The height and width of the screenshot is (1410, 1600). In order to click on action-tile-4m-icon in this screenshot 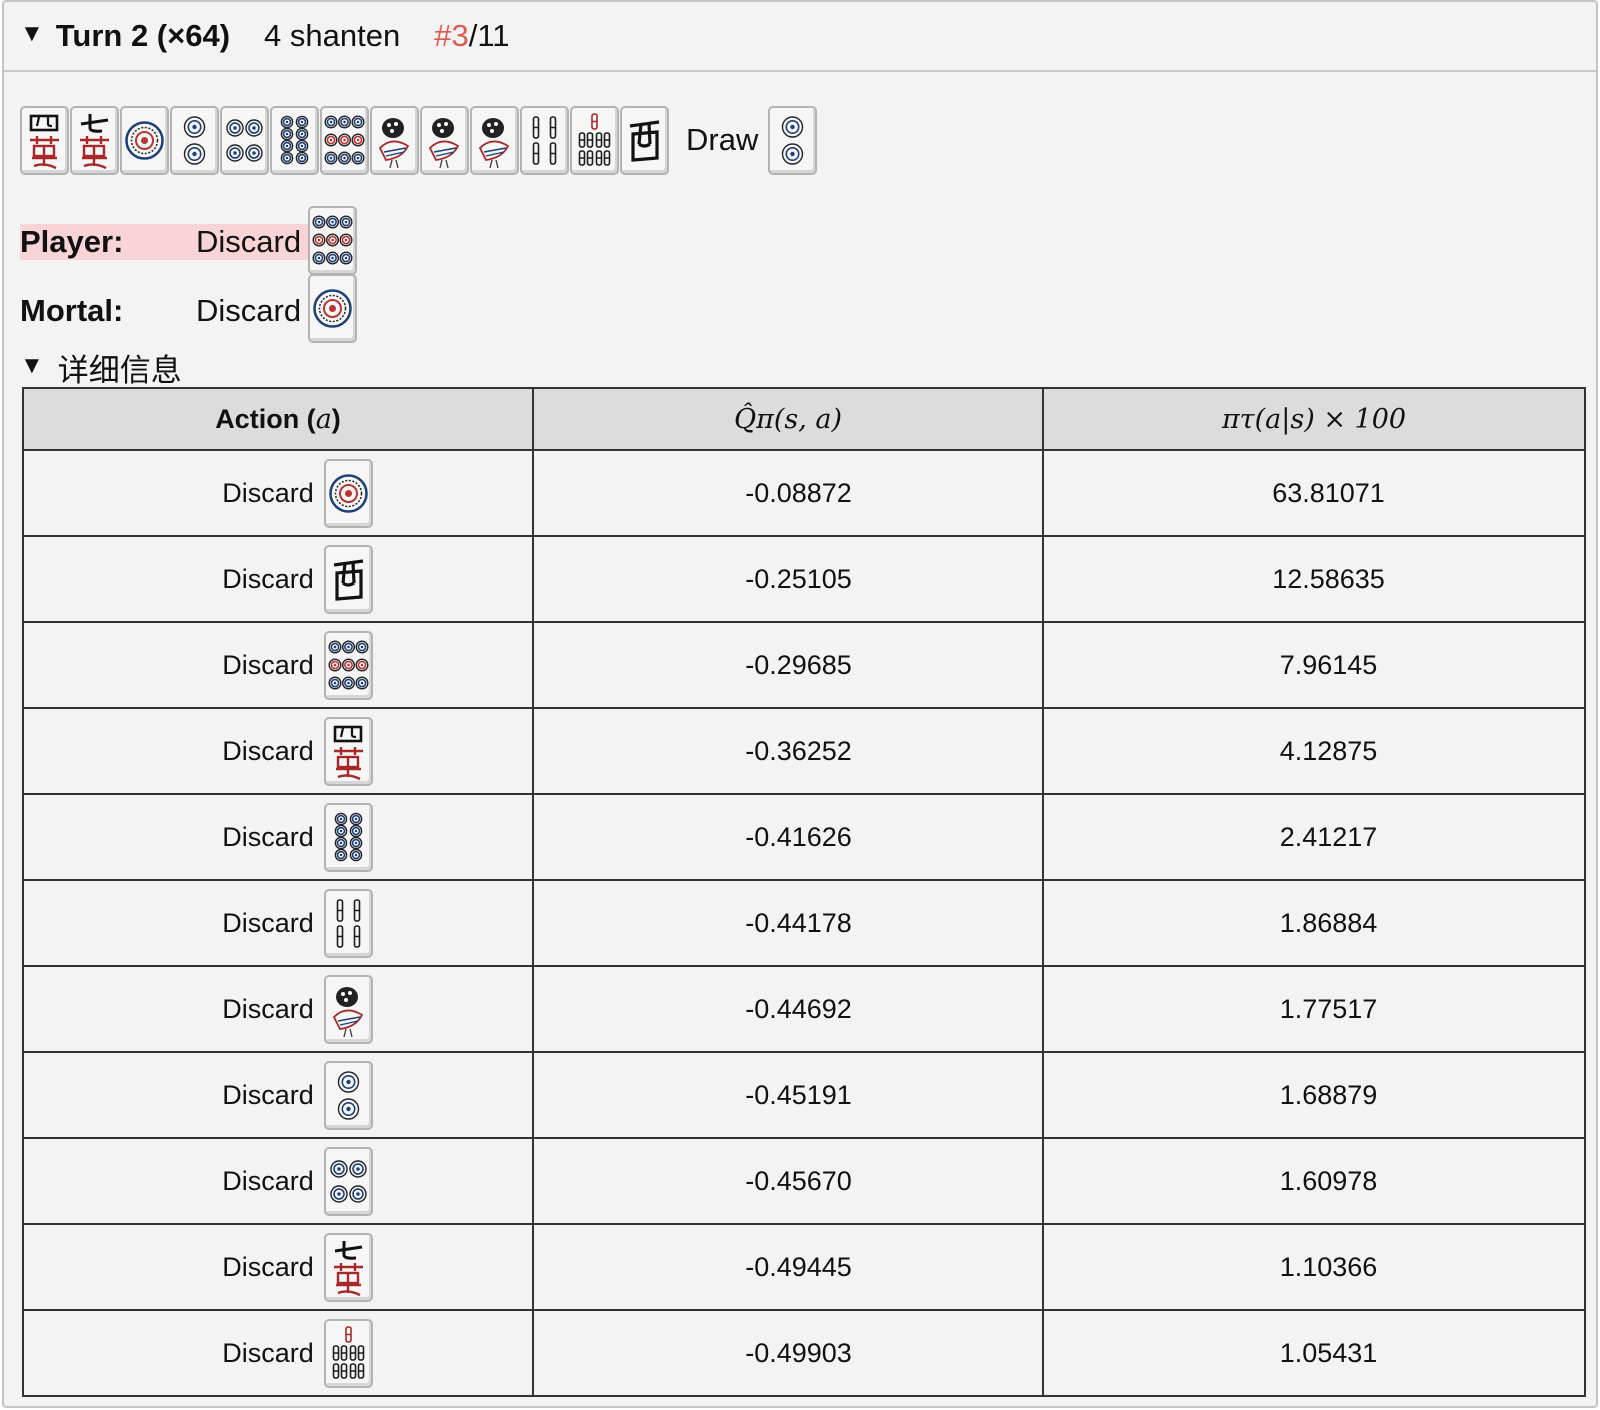, I will do `click(348, 751)`.